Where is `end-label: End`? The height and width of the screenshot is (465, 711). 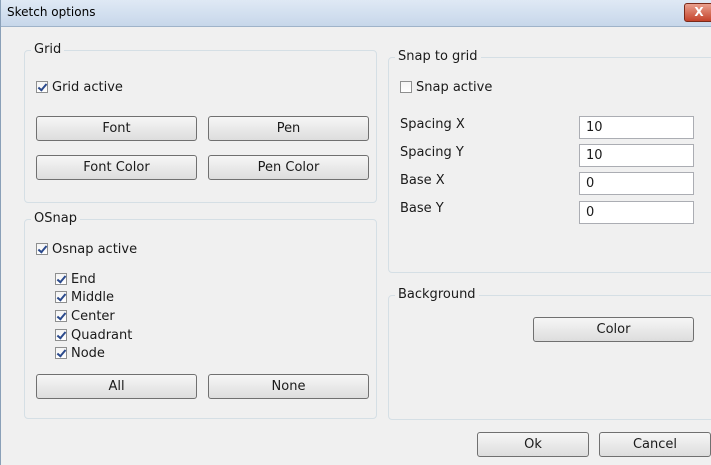 end-label: End is located at coordinates (83, 279).